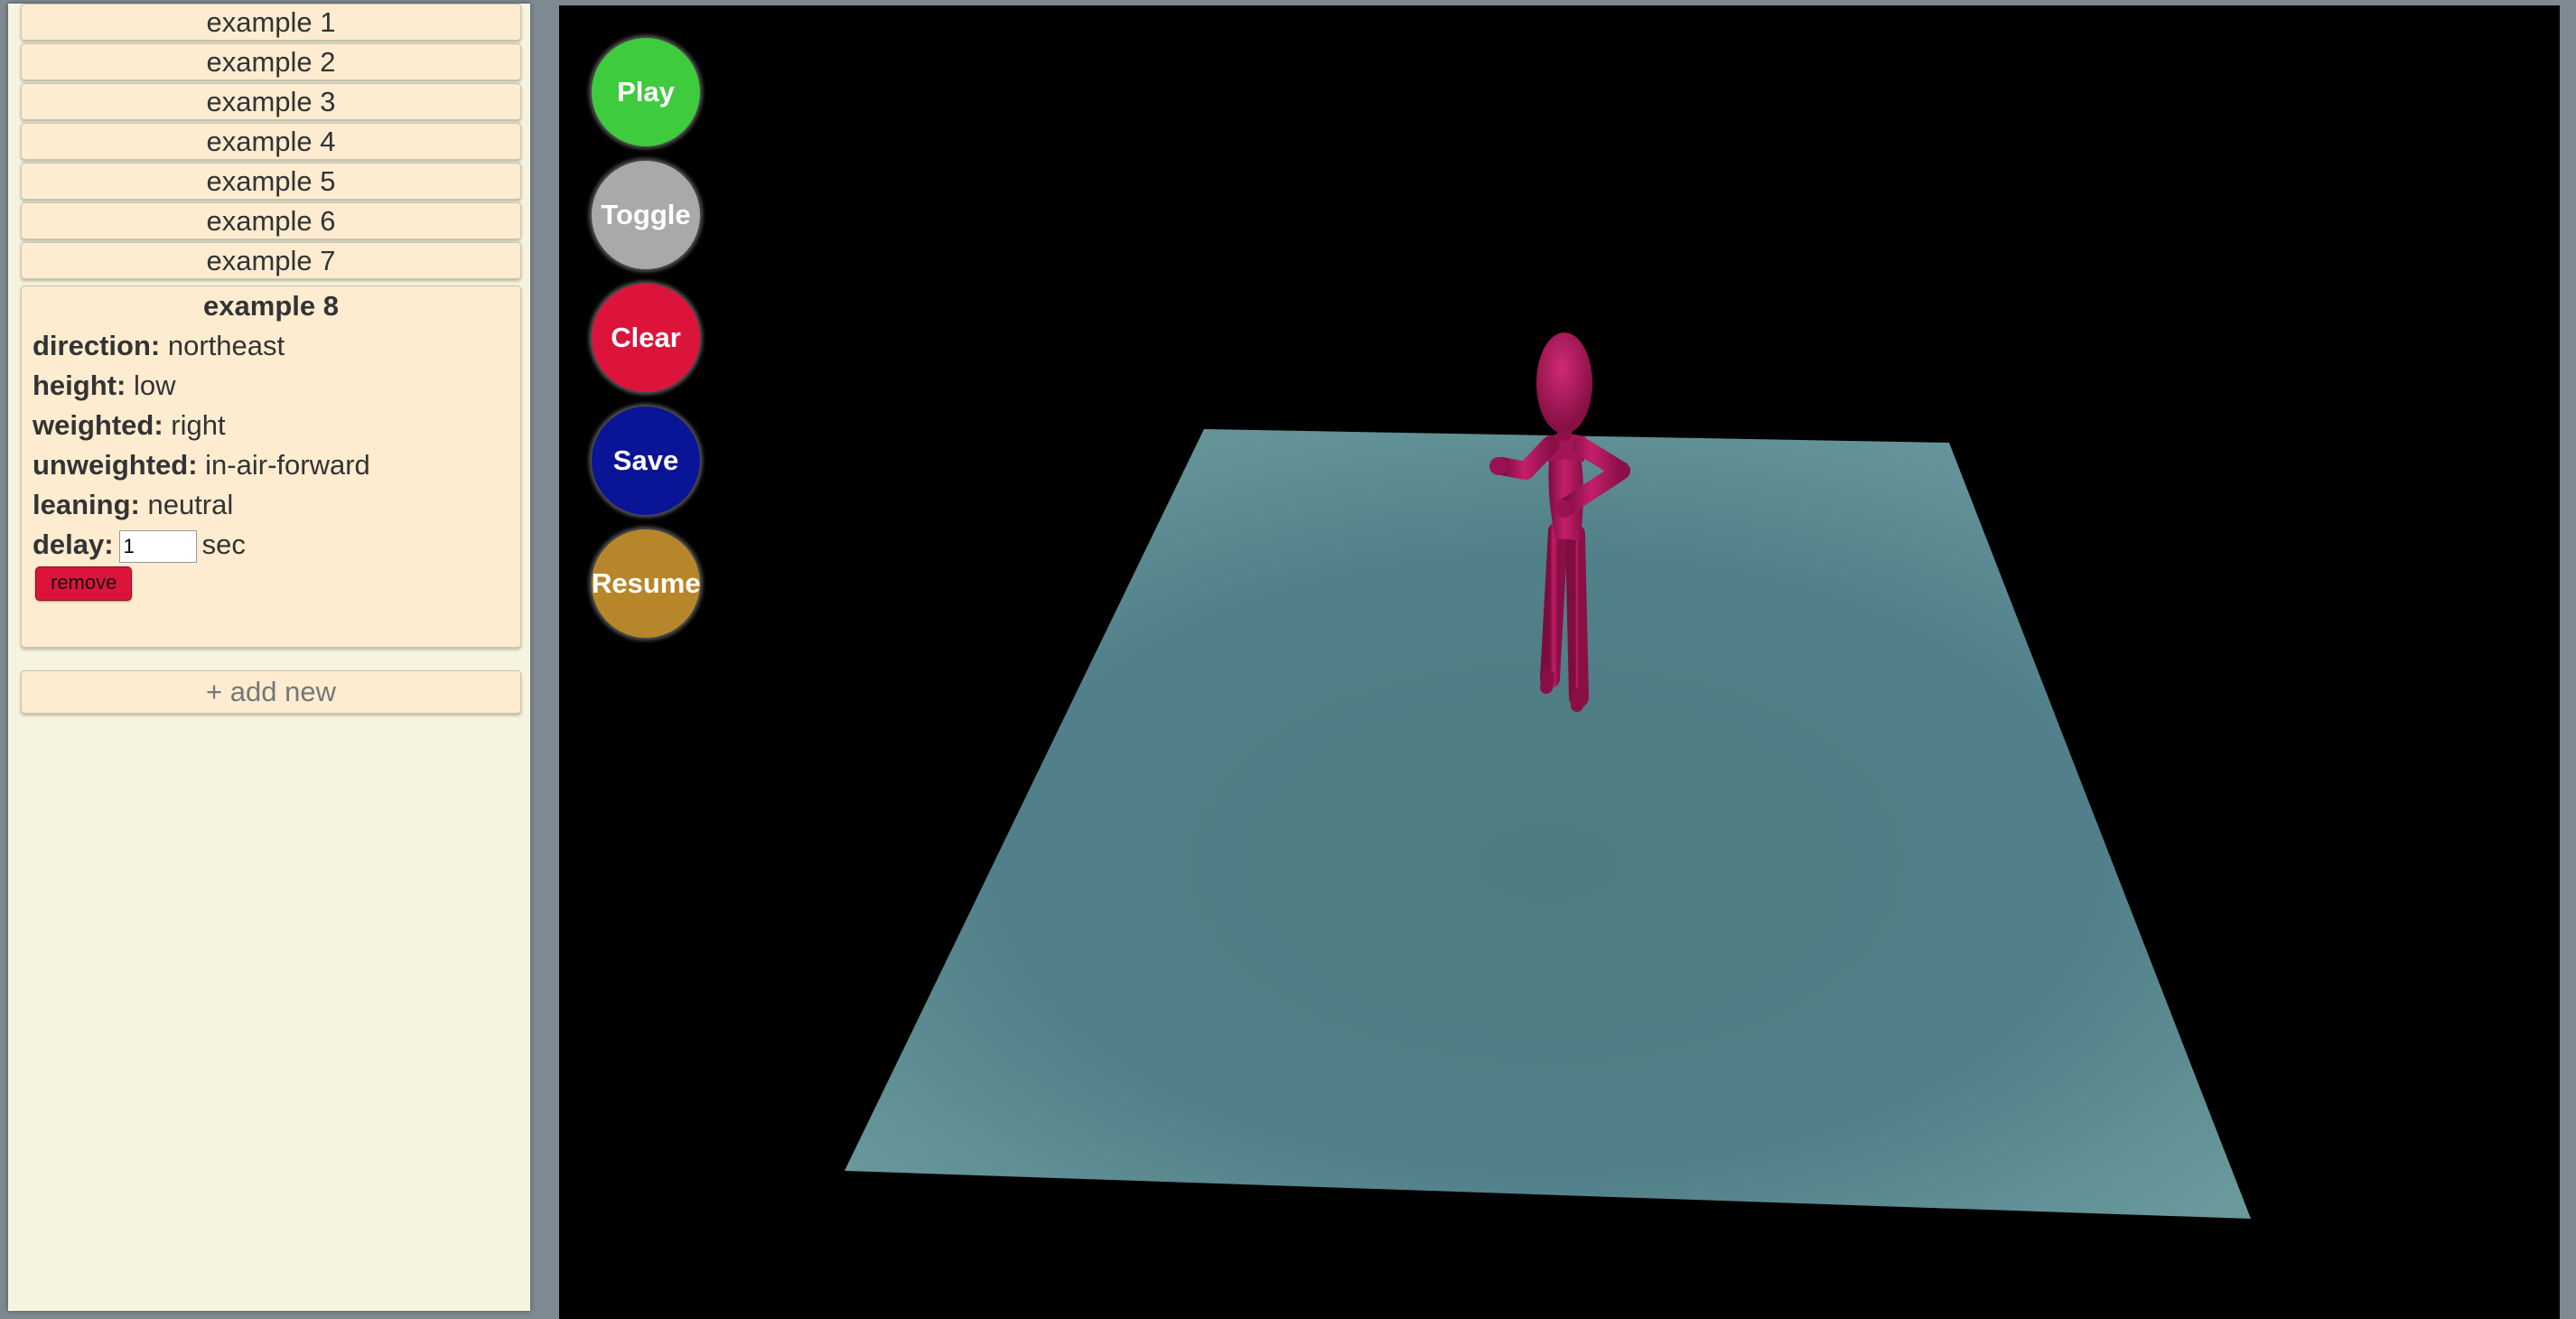 The height and width of the screenshot is (1319, 2576). What do you see at coordinates (646, 461) in the screenshot?
I see `save-button: Save` at bounding box center [646, 461].